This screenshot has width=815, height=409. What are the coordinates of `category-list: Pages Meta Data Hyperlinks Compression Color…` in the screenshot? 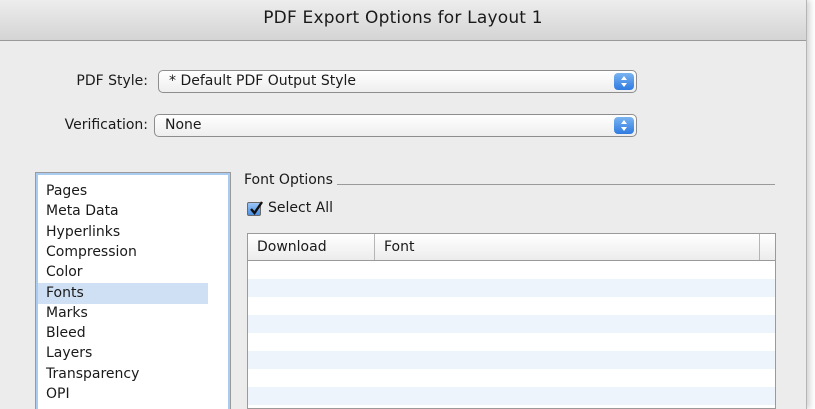 It's located at (133, 290).